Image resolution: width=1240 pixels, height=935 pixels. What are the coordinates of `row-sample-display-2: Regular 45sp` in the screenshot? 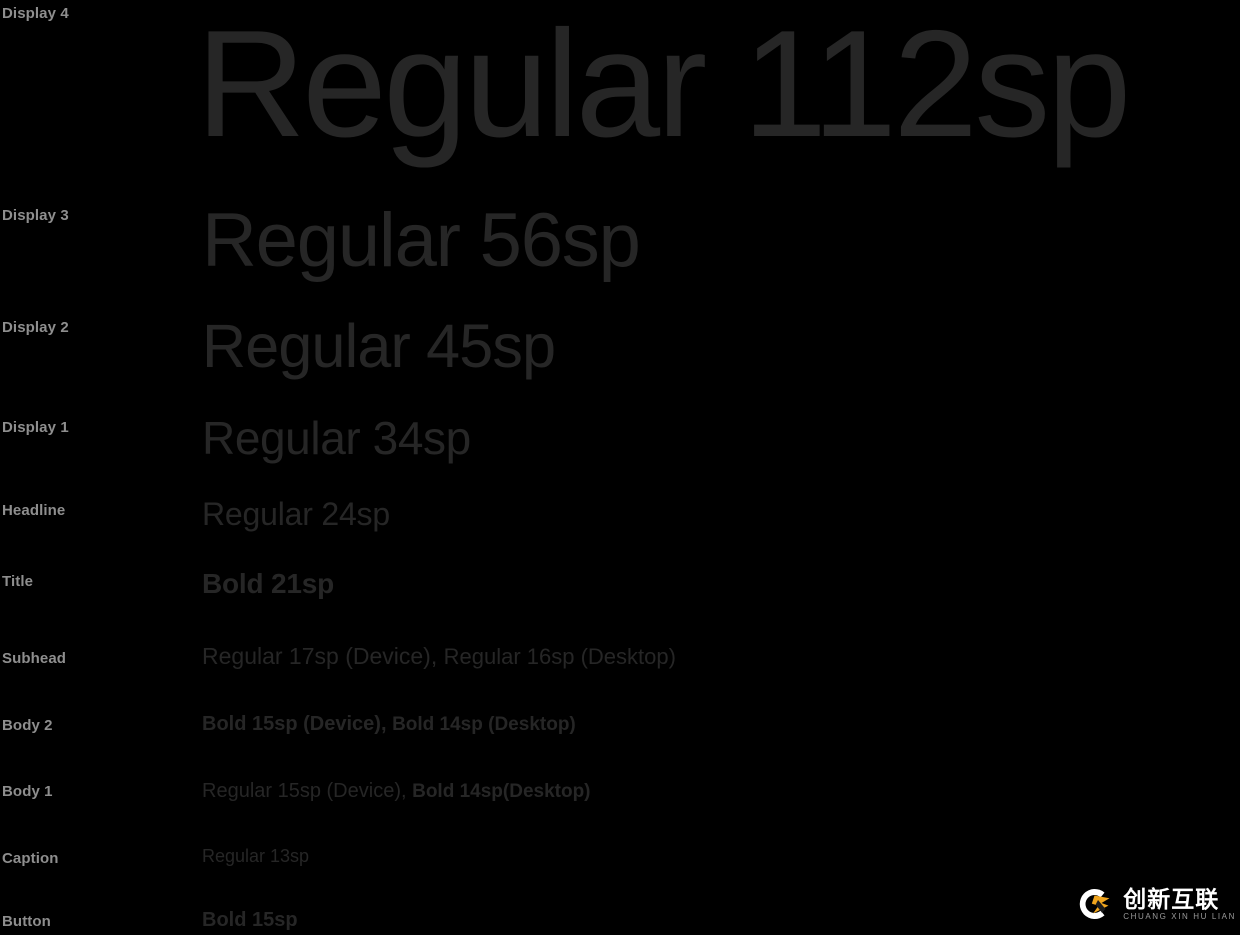 It's located at (379, 346).